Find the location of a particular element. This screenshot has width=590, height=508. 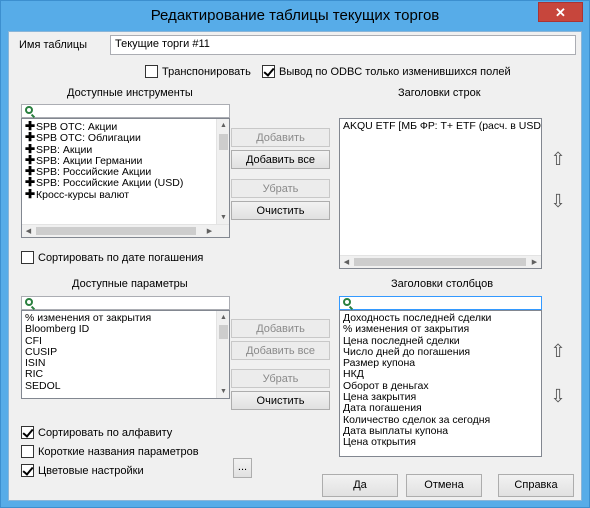

ok-button: Да is located at coordinates (360, 485).